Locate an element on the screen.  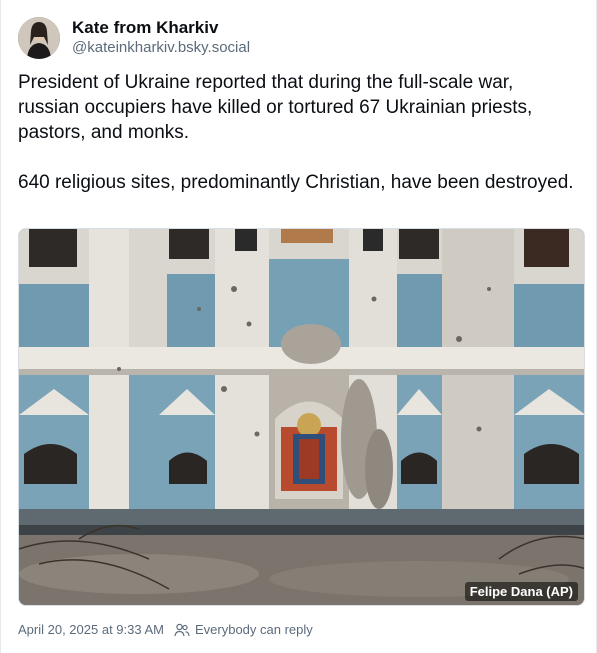
reply-setting: Everybody can reply is located at coordinates (243, 629).